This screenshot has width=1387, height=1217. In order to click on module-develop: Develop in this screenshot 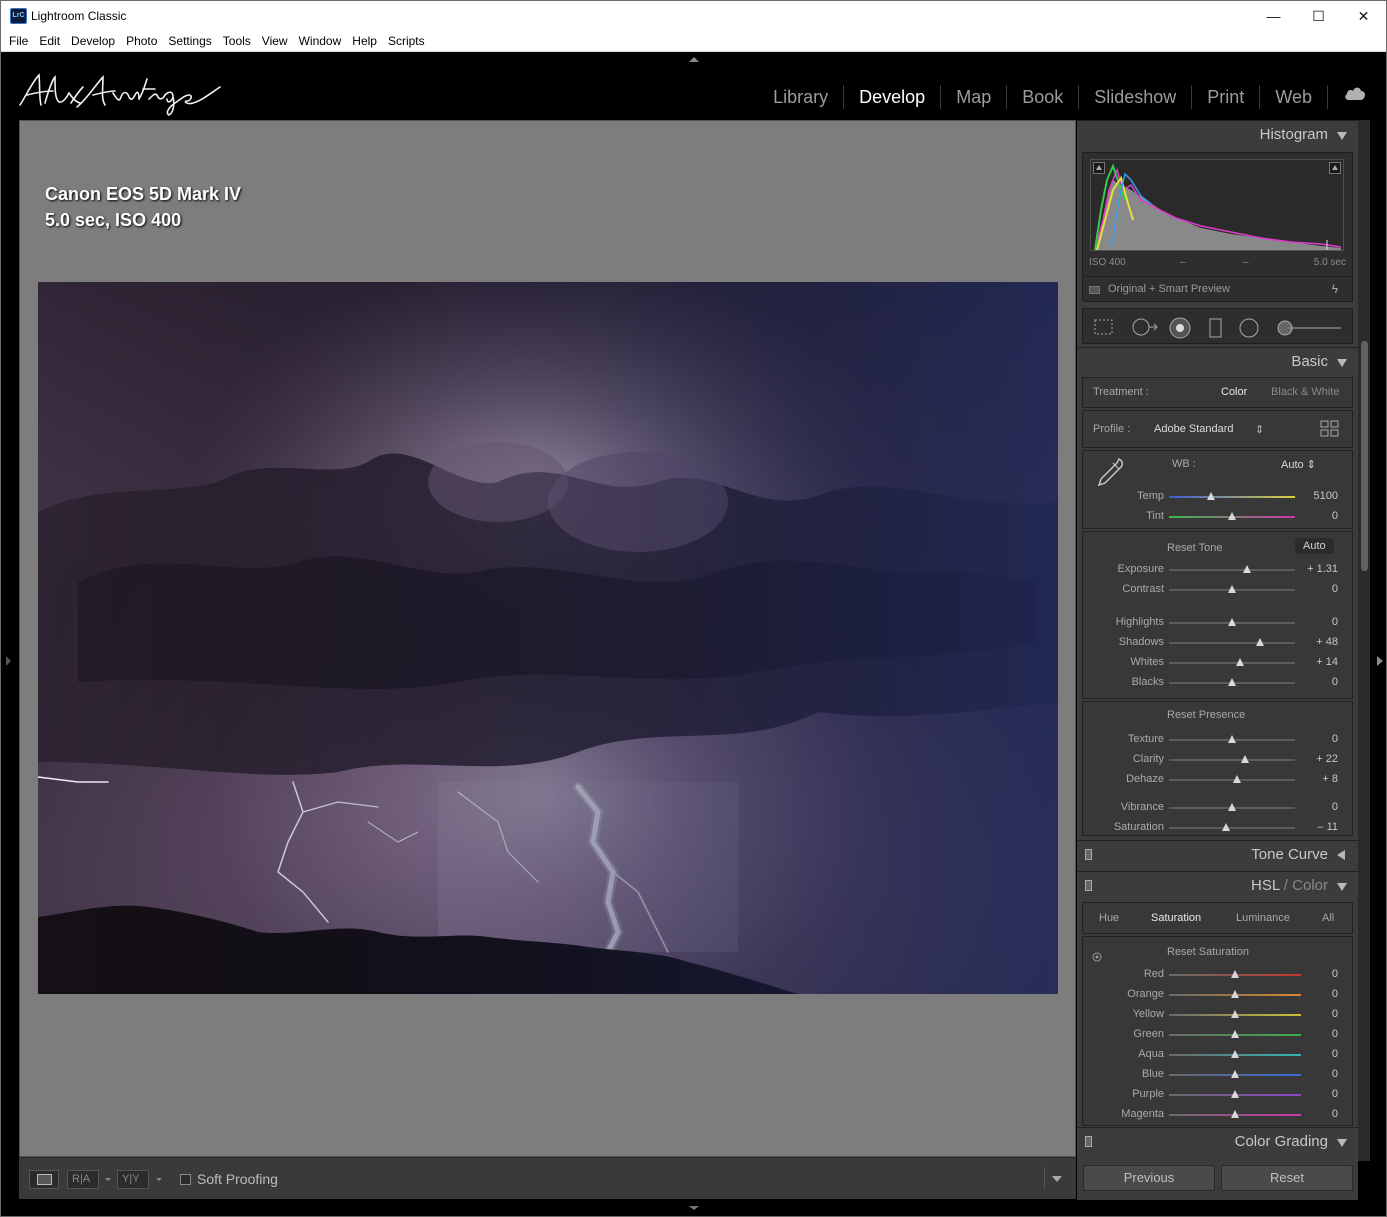, I will do `click(893, 97)`.